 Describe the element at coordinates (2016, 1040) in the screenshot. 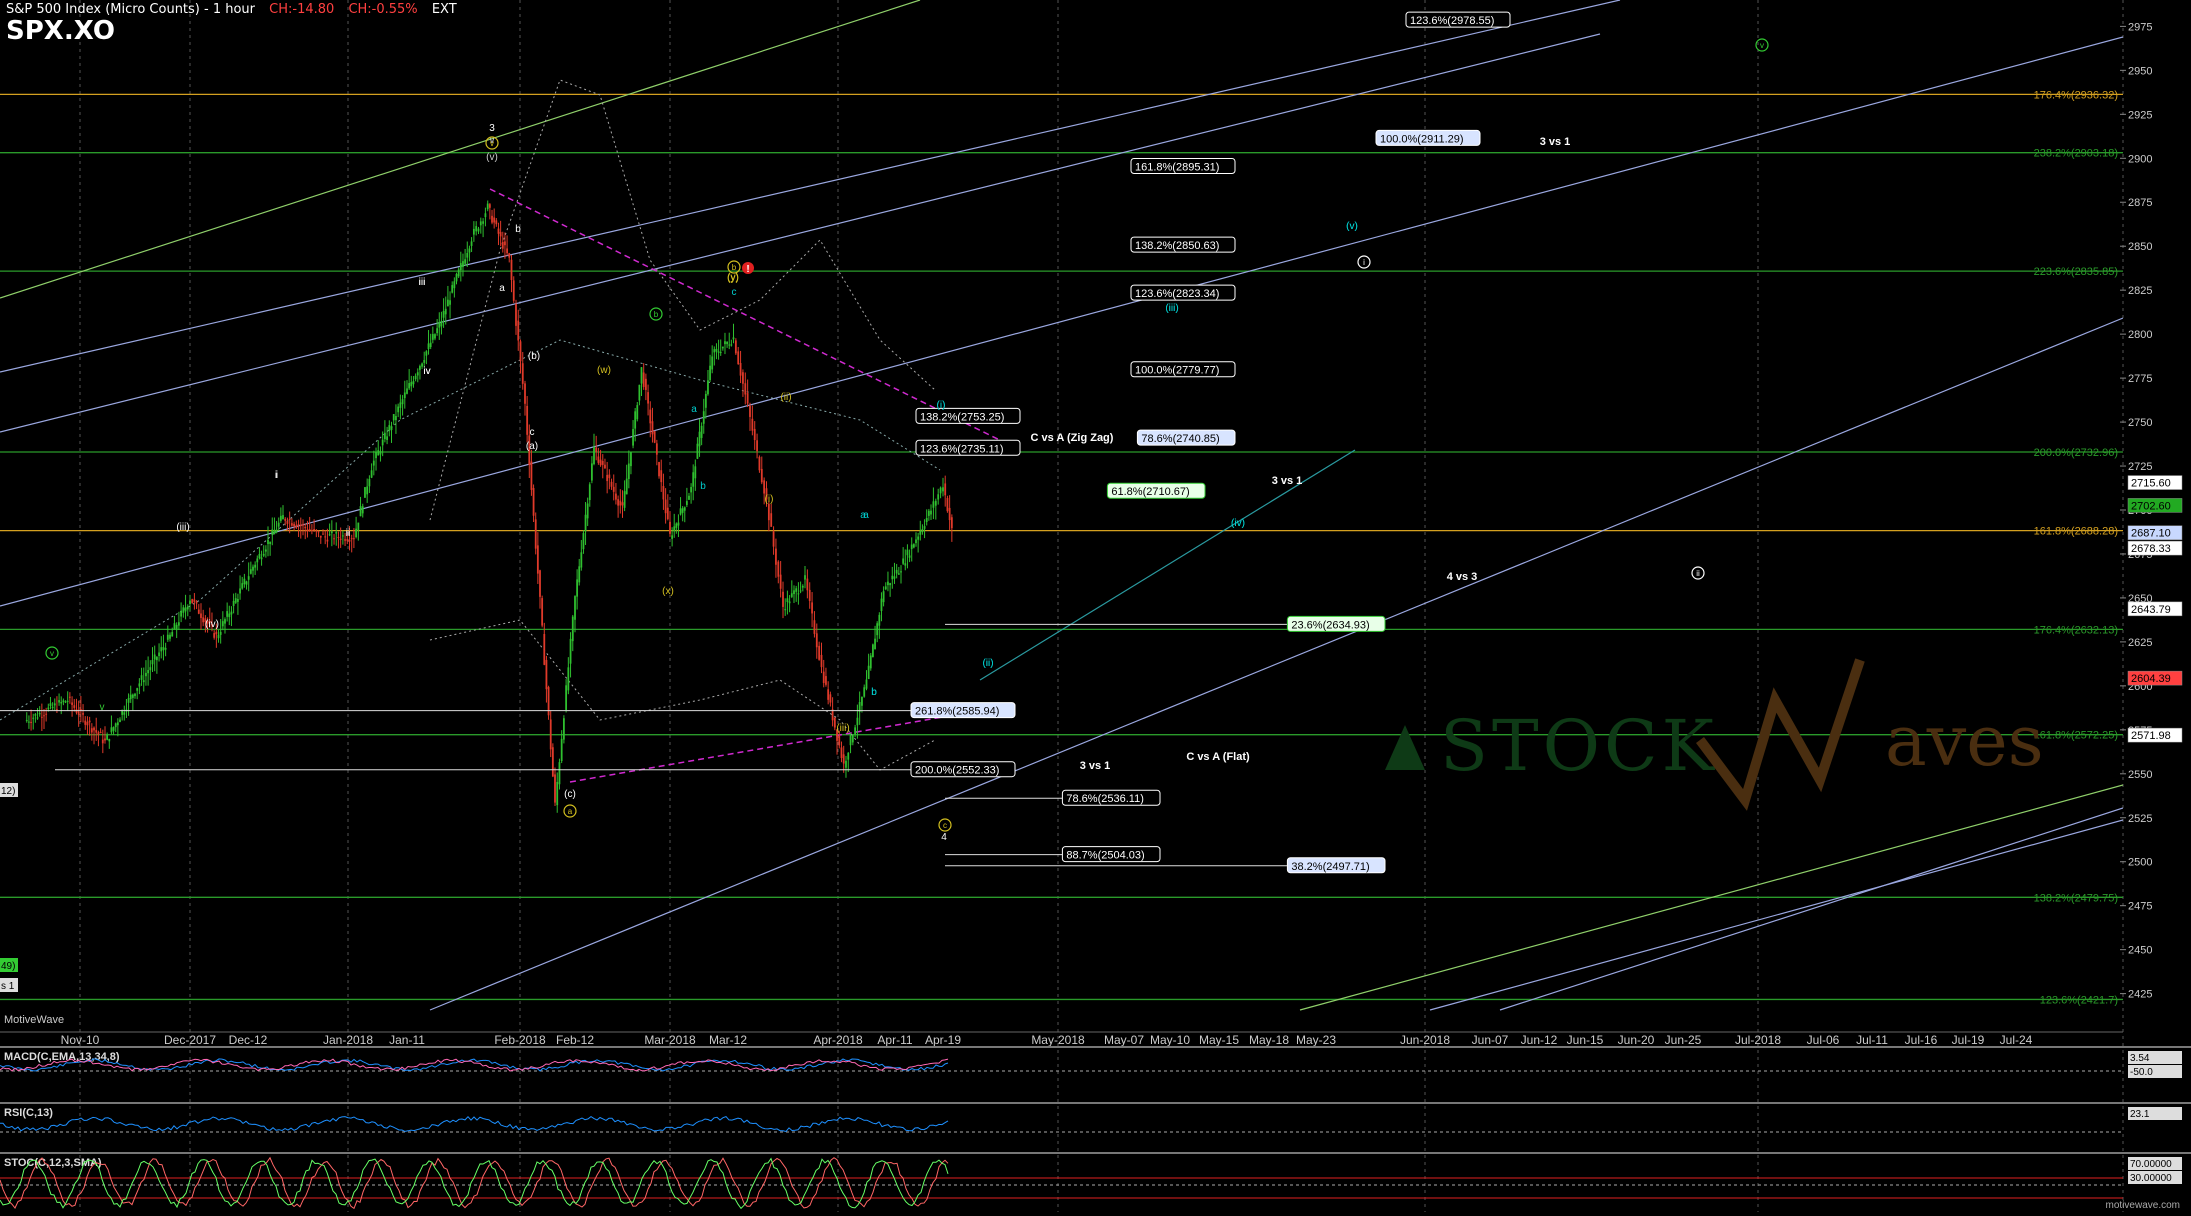

I see `x-tick-label: Jul-24` at that location.